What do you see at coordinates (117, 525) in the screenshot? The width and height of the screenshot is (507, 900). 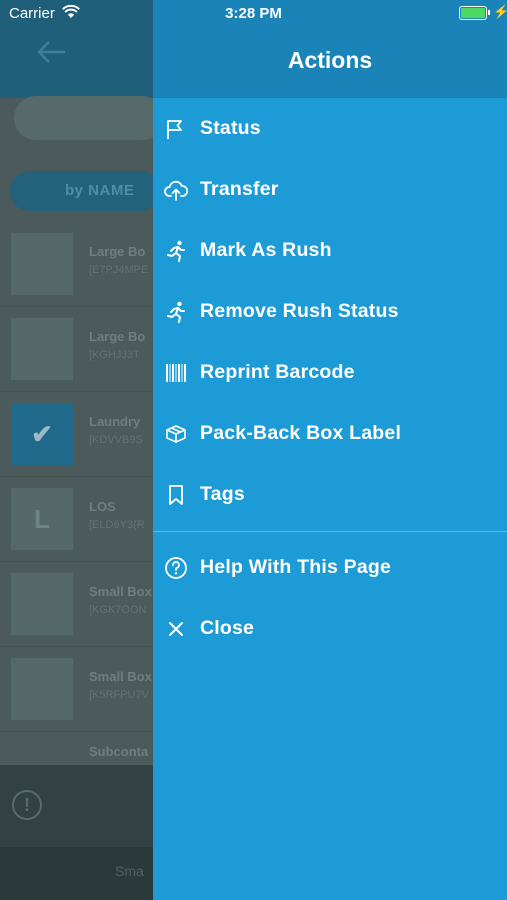 I see `list-item-subtitle: [ELD6Y3(R` at bounding box center [117, 525].